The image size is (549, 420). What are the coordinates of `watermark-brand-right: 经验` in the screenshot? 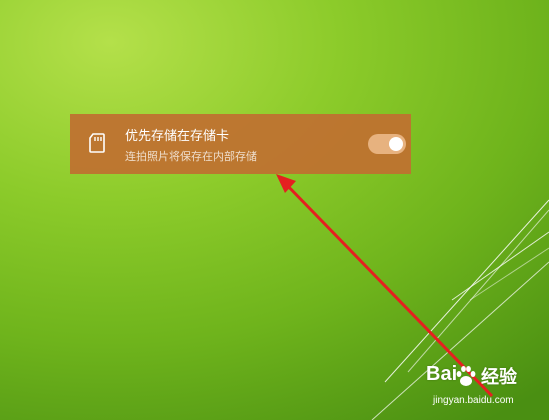 It's located at (499, 377).